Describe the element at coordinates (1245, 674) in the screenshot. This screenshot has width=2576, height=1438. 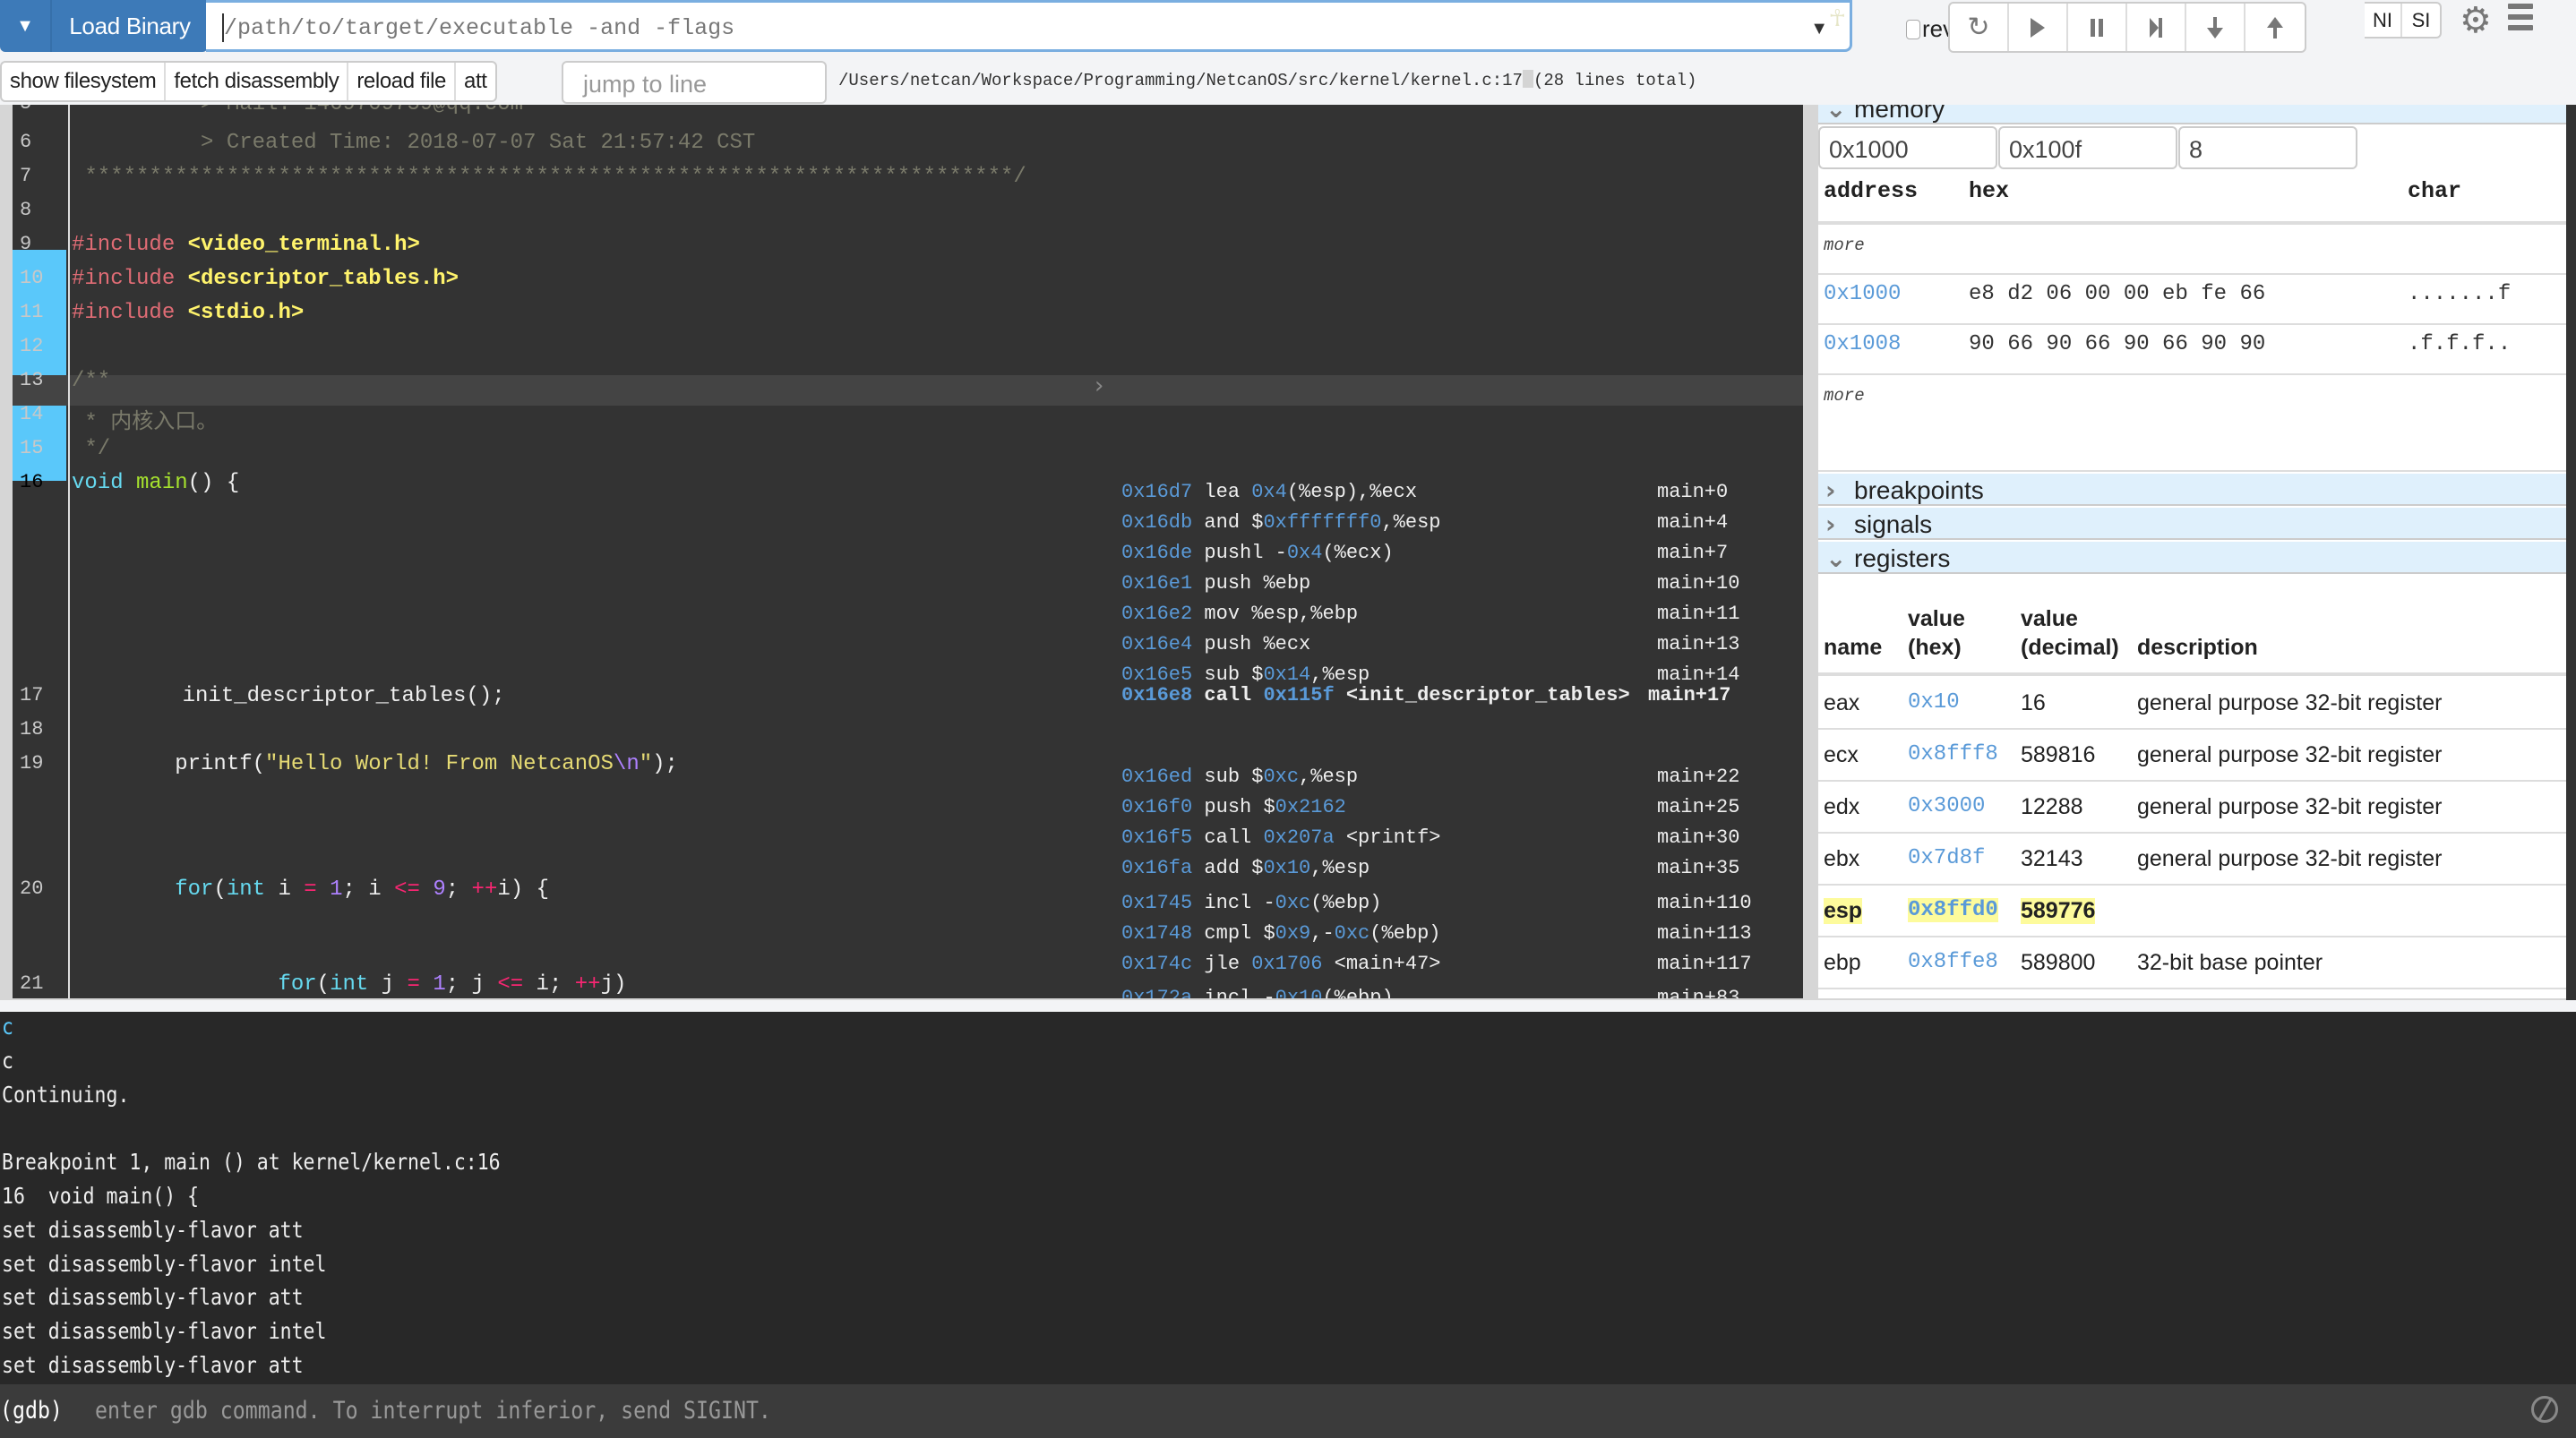
I see `disassembly-row: 0x16e5 sub $0x14,%esp` at that location.